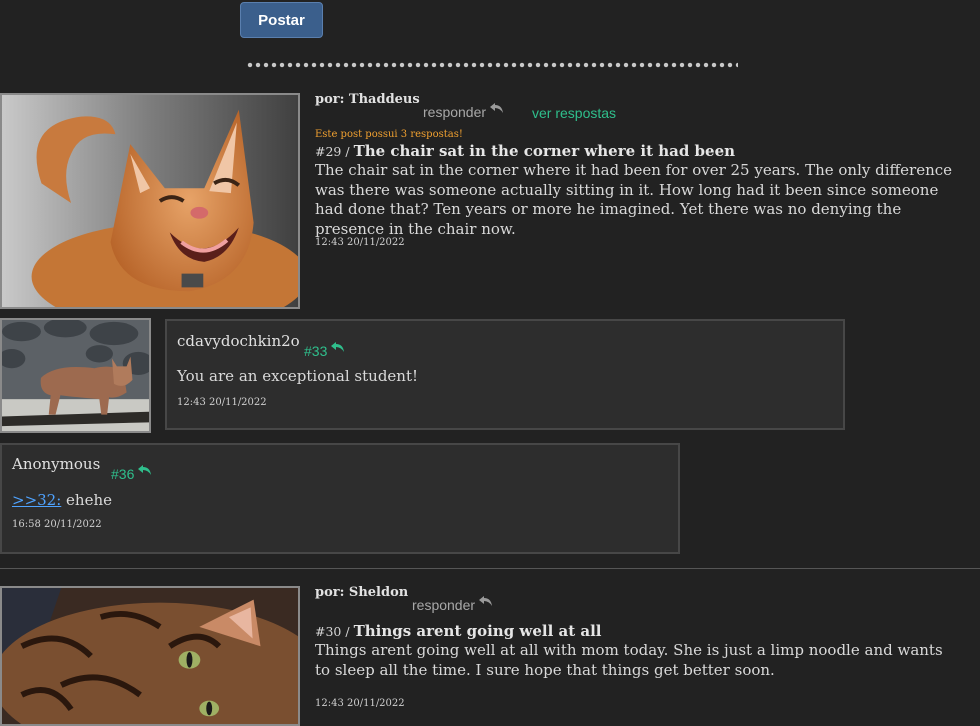 The image size is (980, 726). Describe the element at coordinates (36, 500) in the screenshot. I see `quote-reference-link: >>32:` at that location.